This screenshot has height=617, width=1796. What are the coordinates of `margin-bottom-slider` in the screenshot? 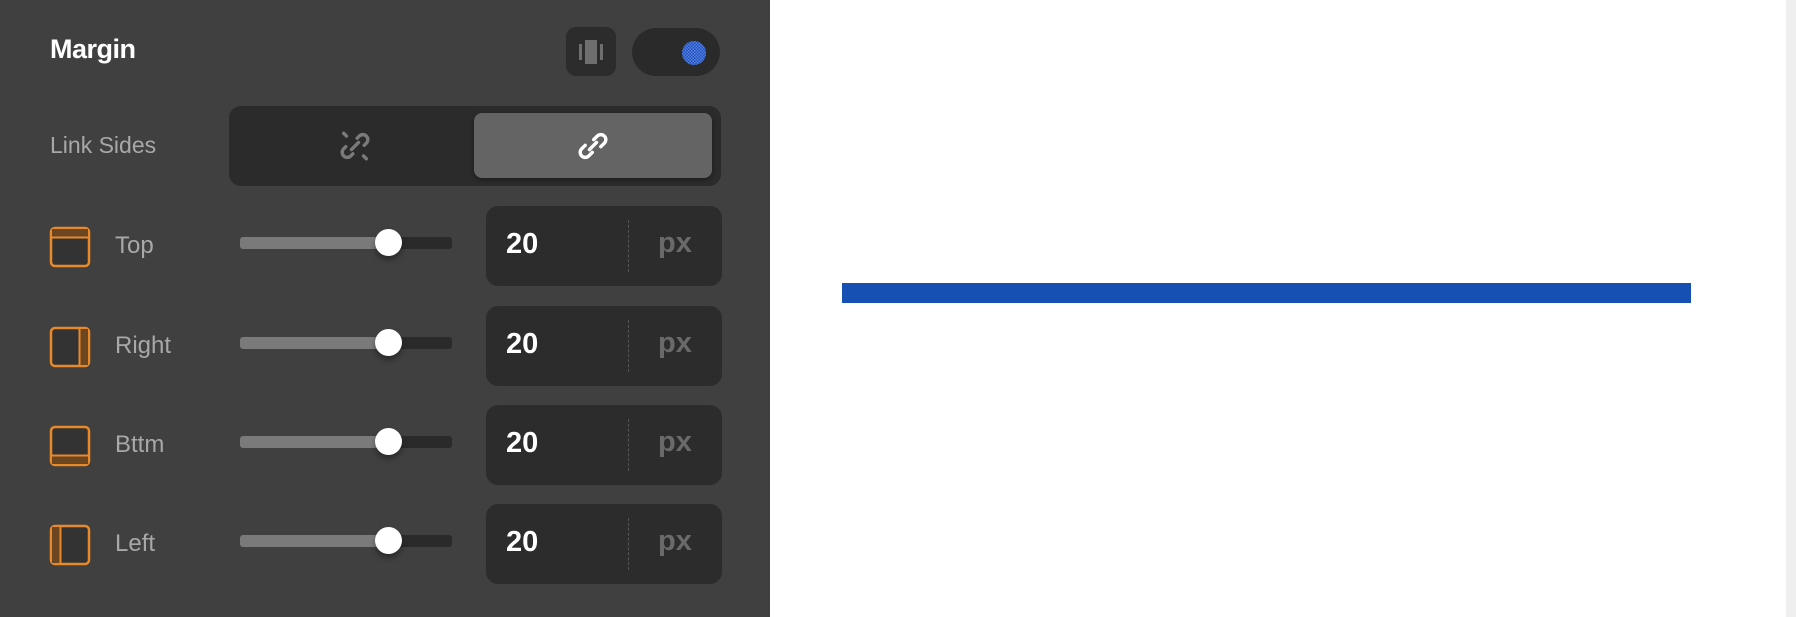 It's located at (346, 441).